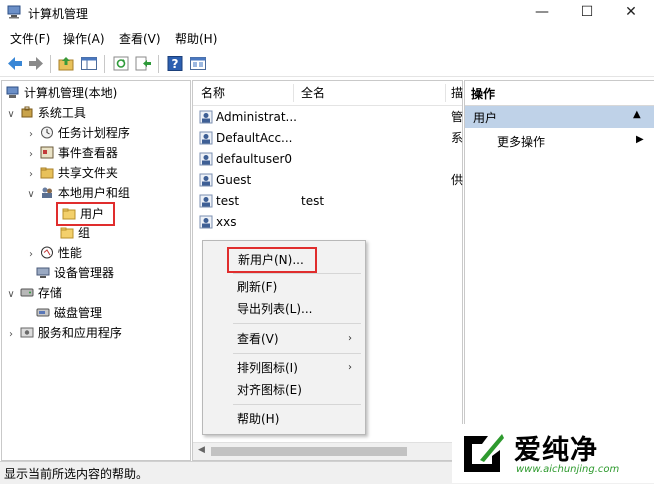  Describe the element at coordinates (30, 39) in the screenshot. I see `menu-file: 文件(F)` at that location.